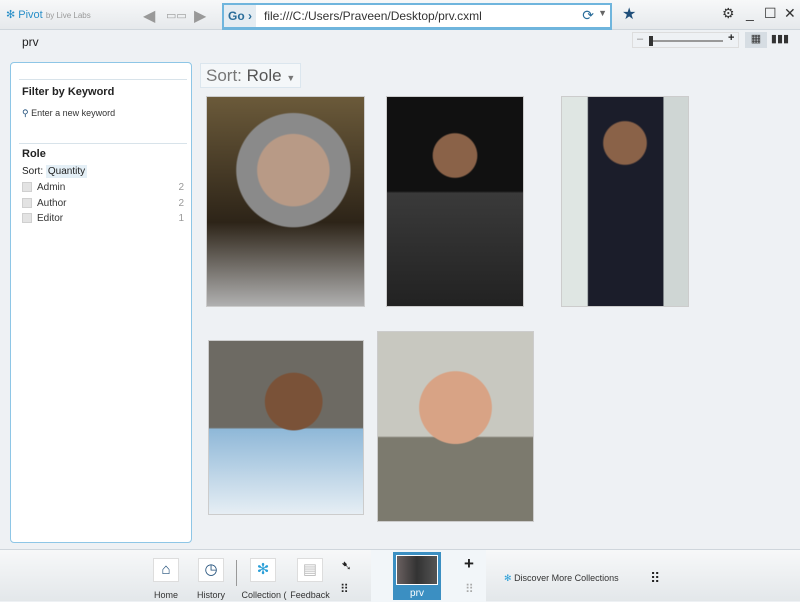 The width and height of the screenshot is (800, 602). What do you see at coordinates (166, 595) in the screenshot?
I see `home-label: Home` at bounding box center [166, 595].